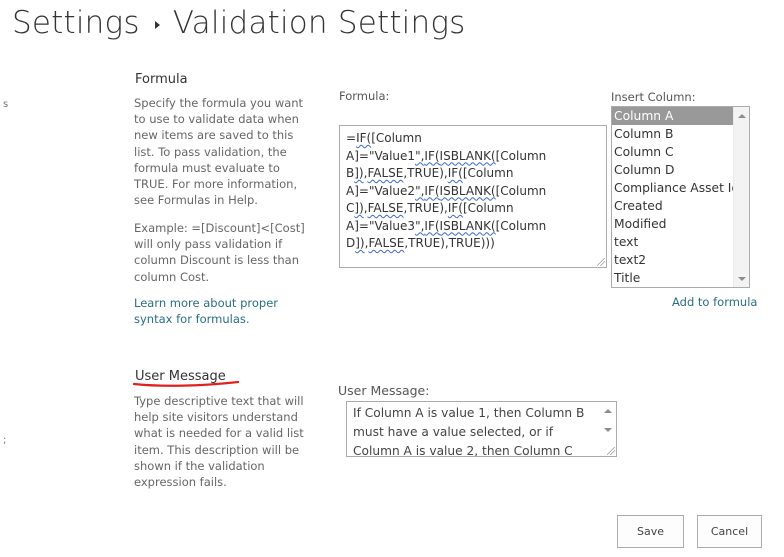 The width and height of the screenshot is (784, 557). Describe the element at coordinates (384, 138) in the screenshot. I see `formula-line: =IF([Column` at that location.